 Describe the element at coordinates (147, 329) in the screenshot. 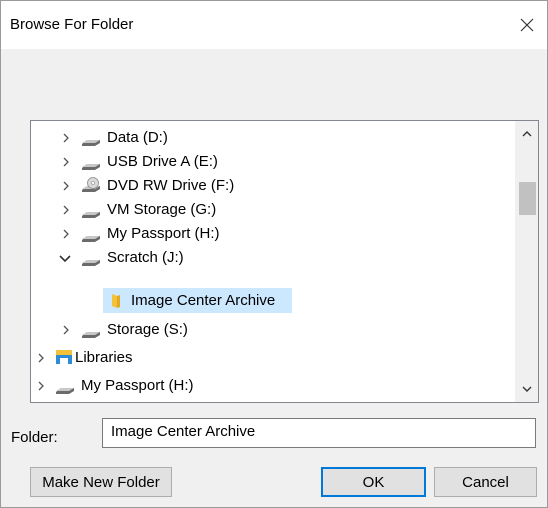

I see `tree-item-label: Storage (S:)` at that location.